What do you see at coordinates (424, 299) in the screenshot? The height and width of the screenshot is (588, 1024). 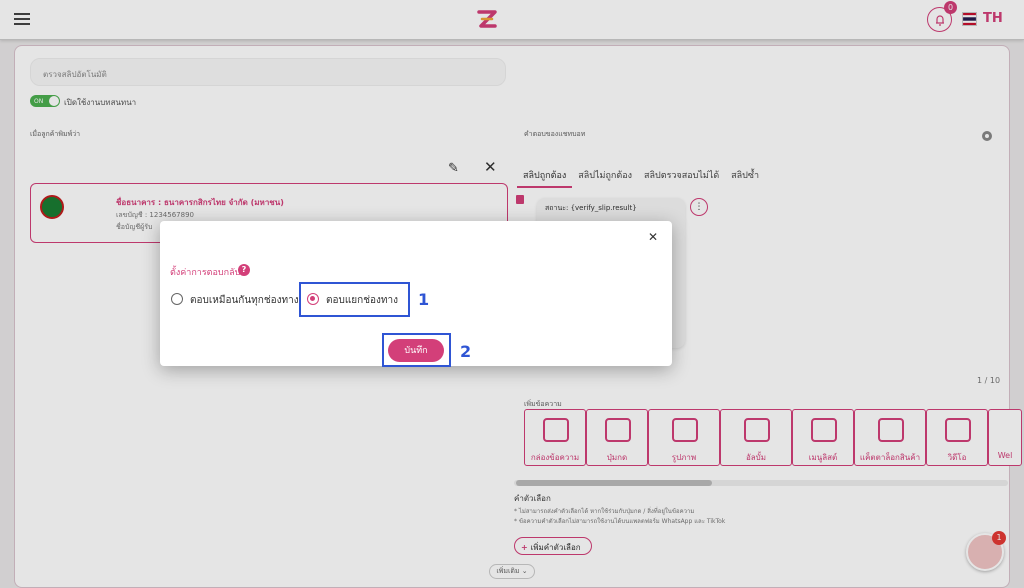 I see `step-number-1: 1` at bounding box center [424, 299].